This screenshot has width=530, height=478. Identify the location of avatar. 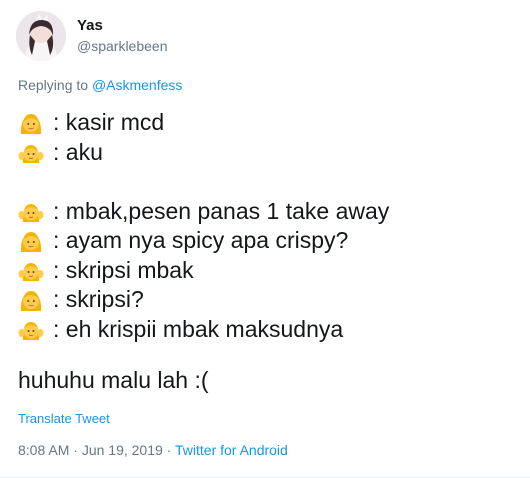
(41, 36).